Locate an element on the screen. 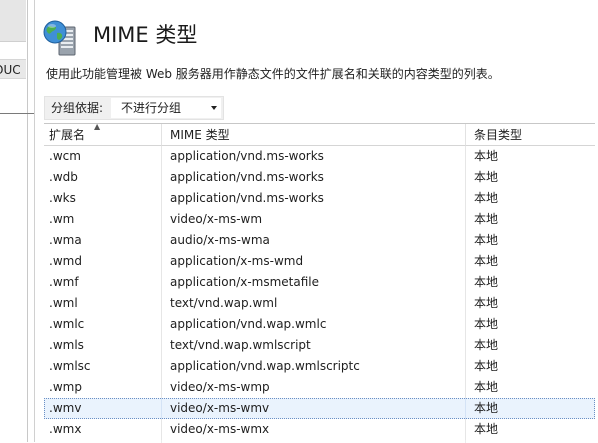 Image resolution: width=598 pixels, height=443 pixels. table-row: .wma audio/x-ms-wma 本地 is located at coordinates (319, 240).